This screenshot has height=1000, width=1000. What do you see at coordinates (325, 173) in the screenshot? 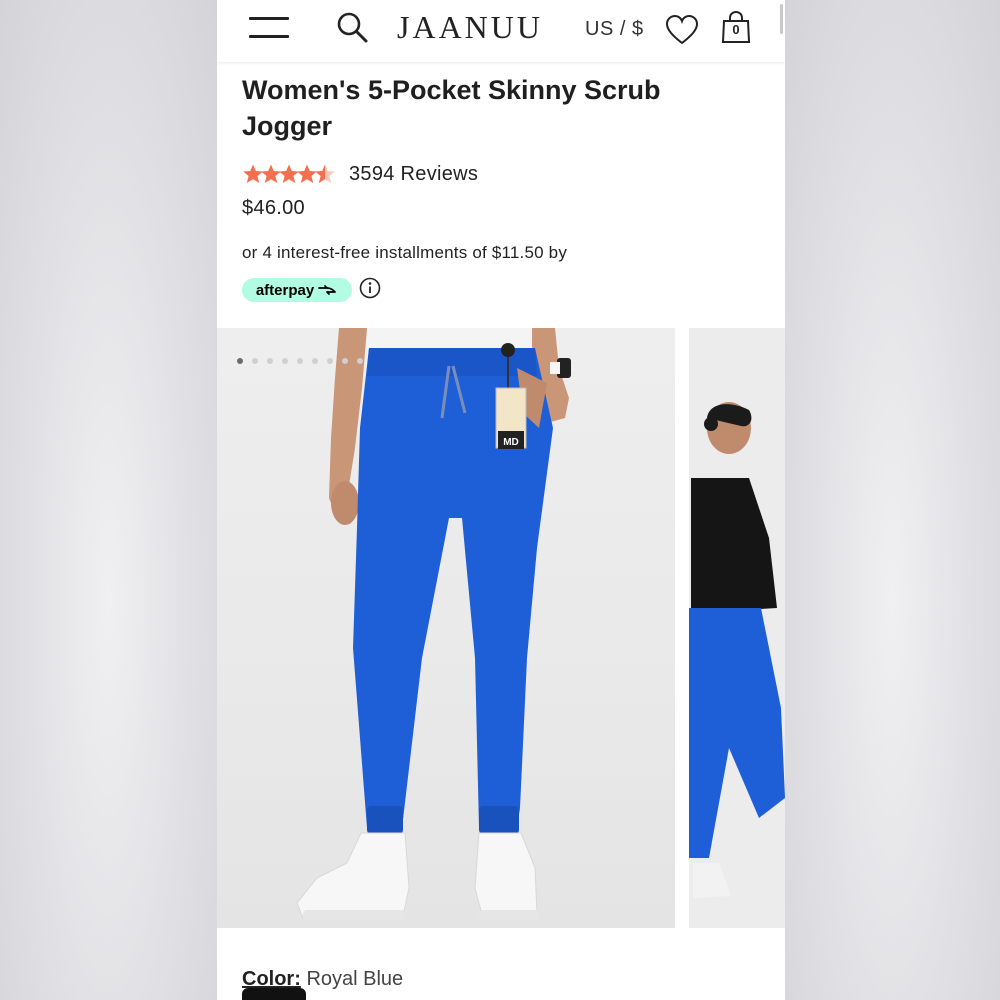
I see `star-icon` at bounding box center [325, 173].